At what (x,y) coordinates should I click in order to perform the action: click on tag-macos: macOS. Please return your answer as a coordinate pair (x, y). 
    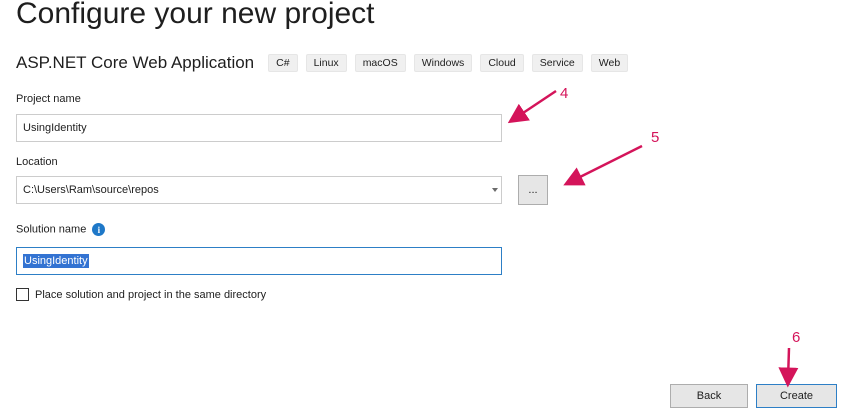
    Looking at the image, I should click on (380, 63).